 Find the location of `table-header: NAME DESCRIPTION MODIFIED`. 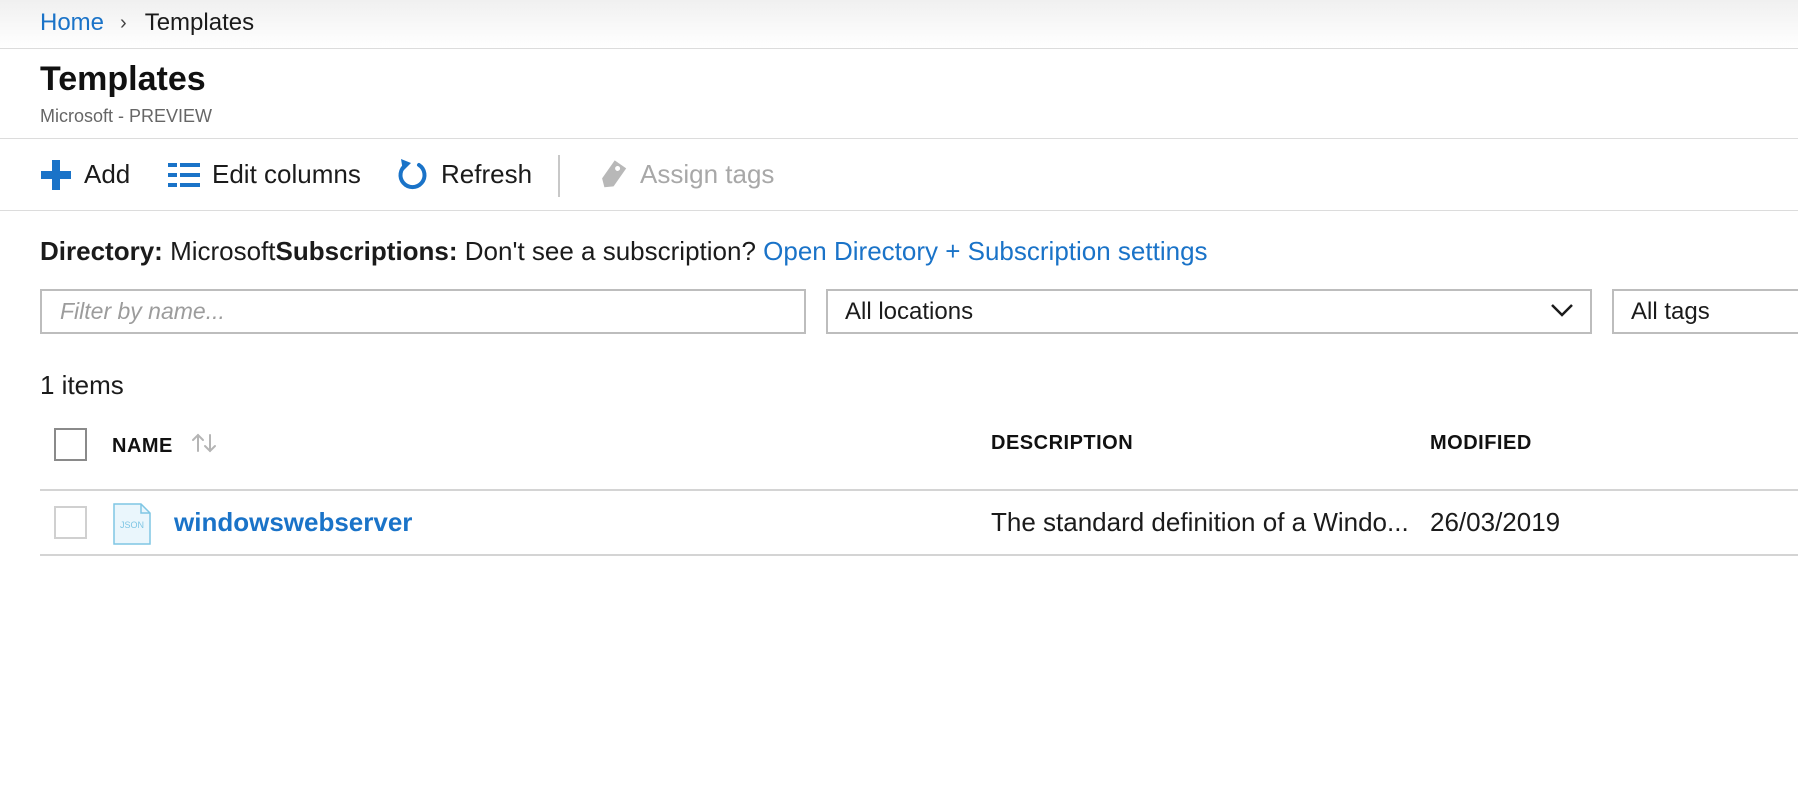

table-header: NAME DESCRIPTION MODIFIED is located at coordinates (919, 455).